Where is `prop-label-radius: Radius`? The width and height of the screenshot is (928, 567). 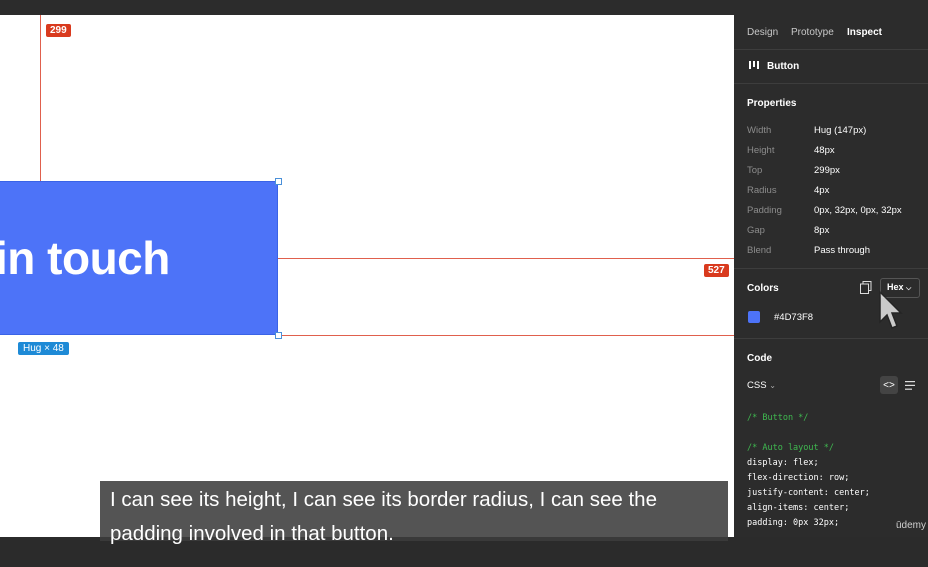 prop-label-radius: Radius is located at coordinates (762, 190).